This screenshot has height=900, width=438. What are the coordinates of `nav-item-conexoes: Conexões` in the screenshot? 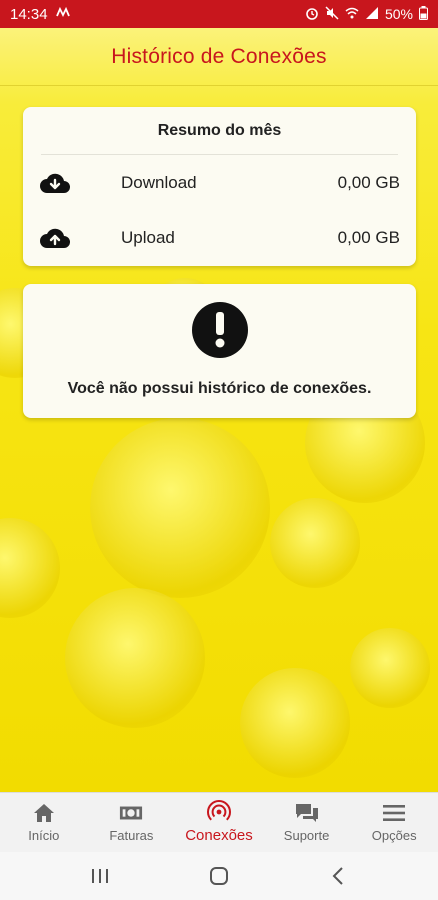 It's located at (219, 822).